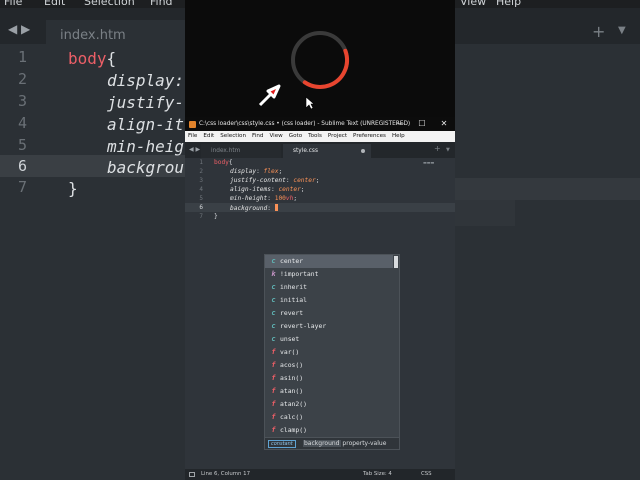 This screenshot has height=480, width=640. I want to click on kind-badge: constant, so click(282, 444).